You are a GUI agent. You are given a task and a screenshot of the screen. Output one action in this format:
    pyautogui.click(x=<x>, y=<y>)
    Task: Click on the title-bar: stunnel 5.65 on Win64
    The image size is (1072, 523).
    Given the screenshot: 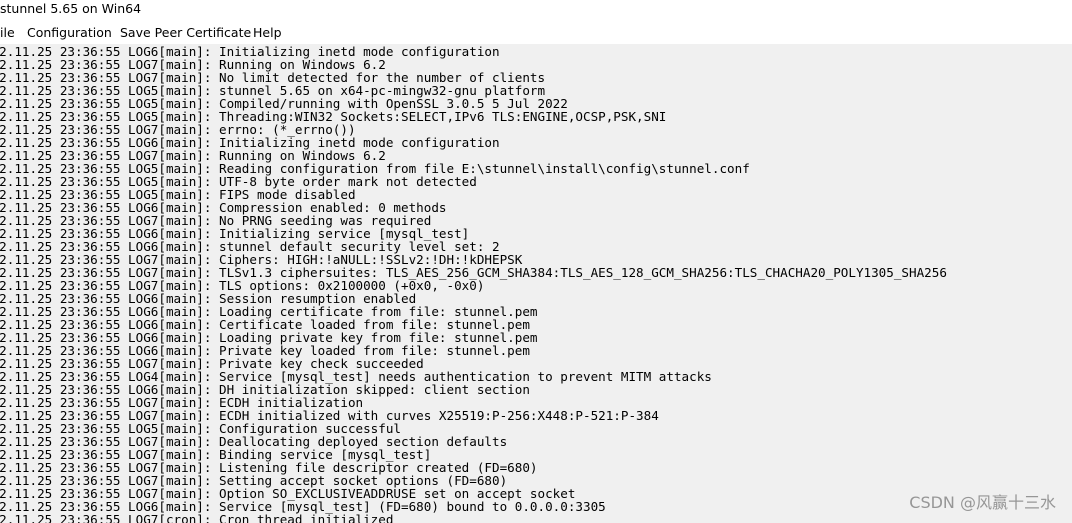 What is the action you would take?
    pyautogui.click(x=536, y=10)
    